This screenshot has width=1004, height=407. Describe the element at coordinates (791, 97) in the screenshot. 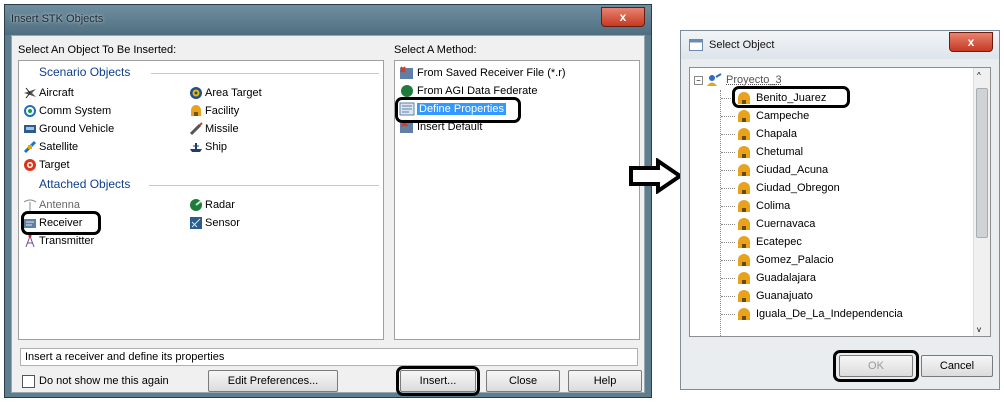

I see `benito-juarez-highlight` at that location.